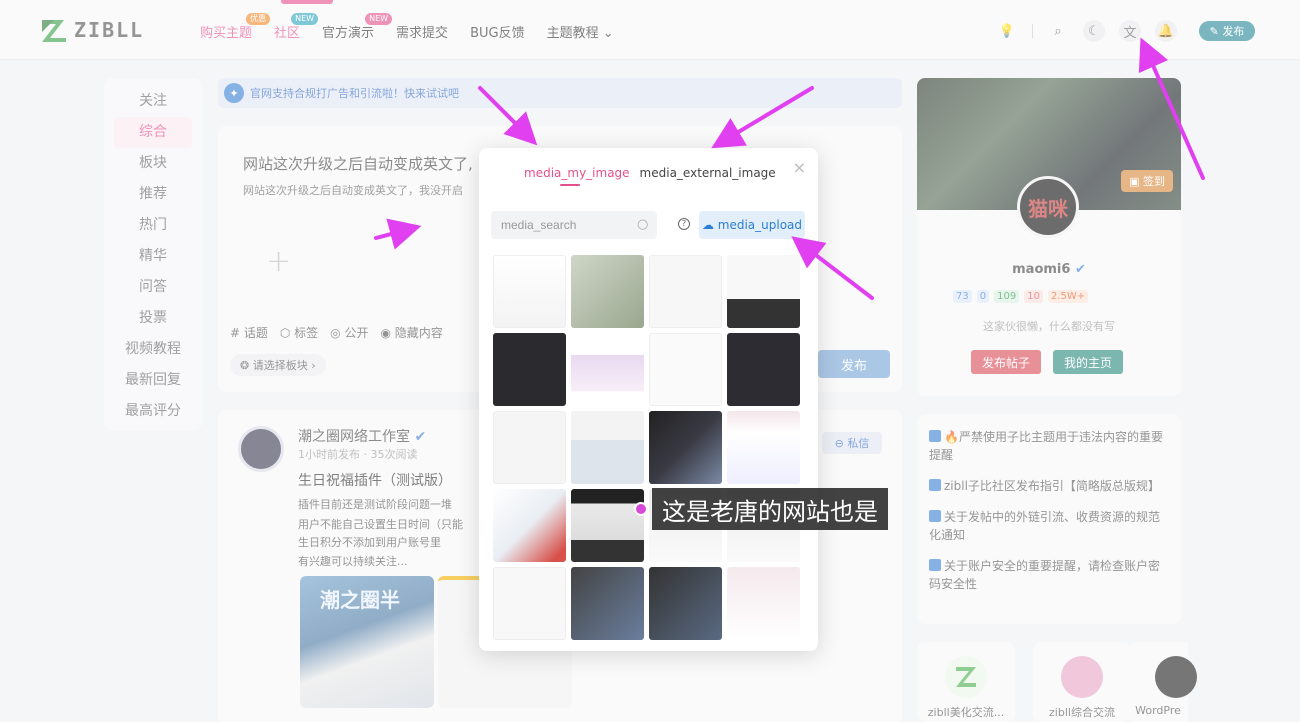 The height and width of the screenshot is (722, 1300). I want to click on media-tabs: media_my_image media_external_image, so click(655, 176).